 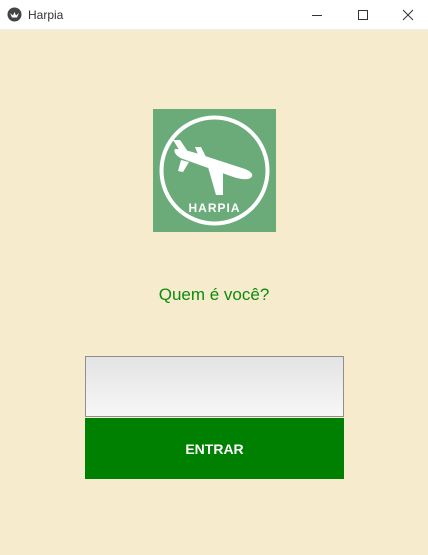 I want to click on close-button, so click(x=406, y=14).